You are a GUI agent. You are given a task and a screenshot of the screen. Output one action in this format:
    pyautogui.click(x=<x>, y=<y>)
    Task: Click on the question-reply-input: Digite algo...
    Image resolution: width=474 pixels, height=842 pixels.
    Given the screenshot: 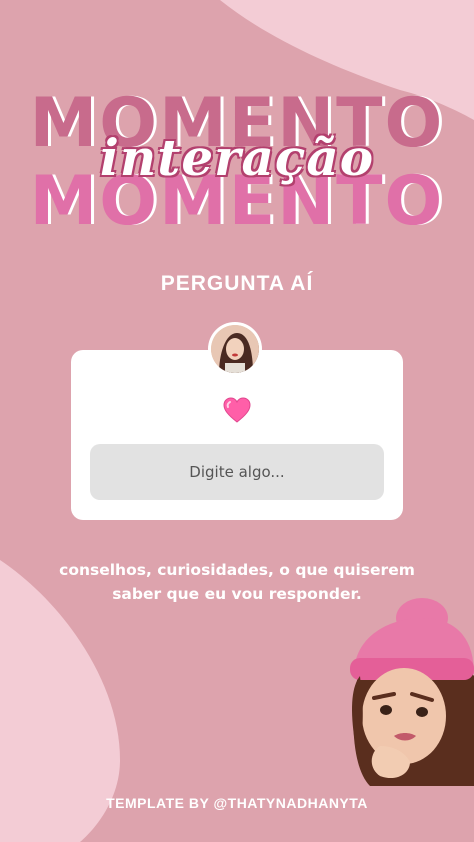 What is the action you would take?
    pyautogui.click(x=237, y=472)
    